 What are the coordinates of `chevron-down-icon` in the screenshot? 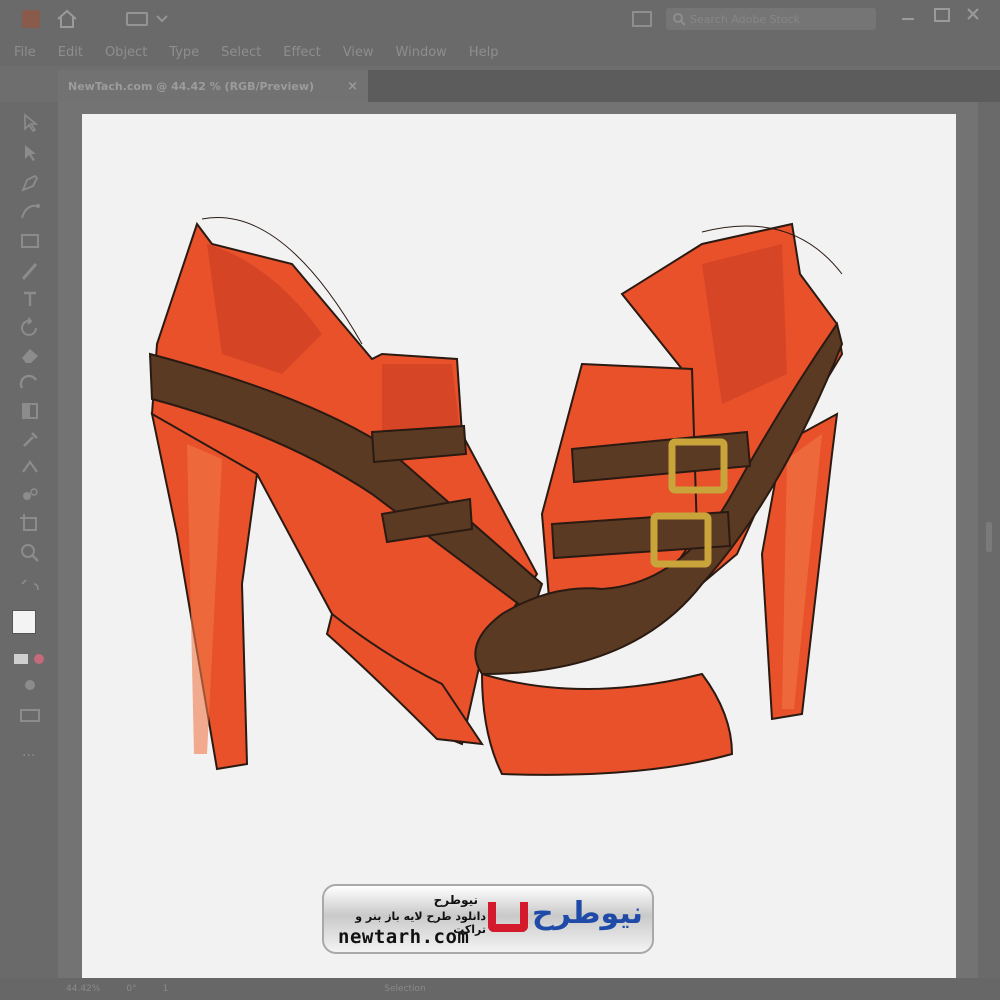 It's located at (162, 19).